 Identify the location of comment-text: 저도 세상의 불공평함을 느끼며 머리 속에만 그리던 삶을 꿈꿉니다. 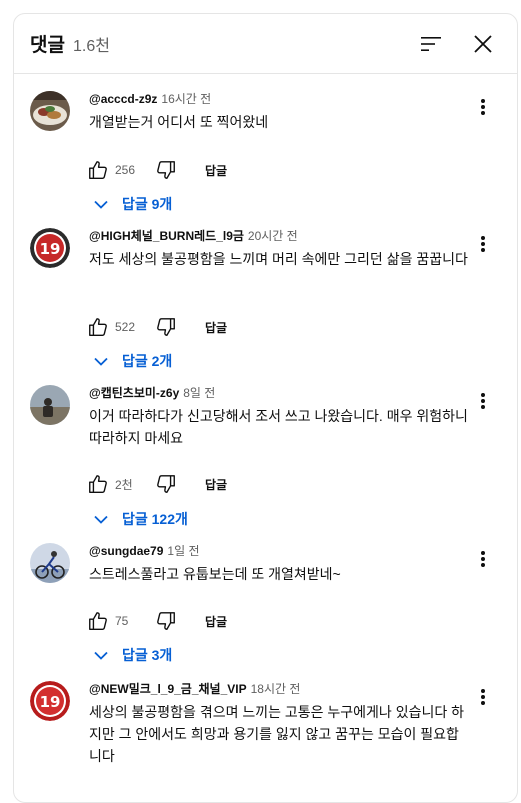
(278, 259).